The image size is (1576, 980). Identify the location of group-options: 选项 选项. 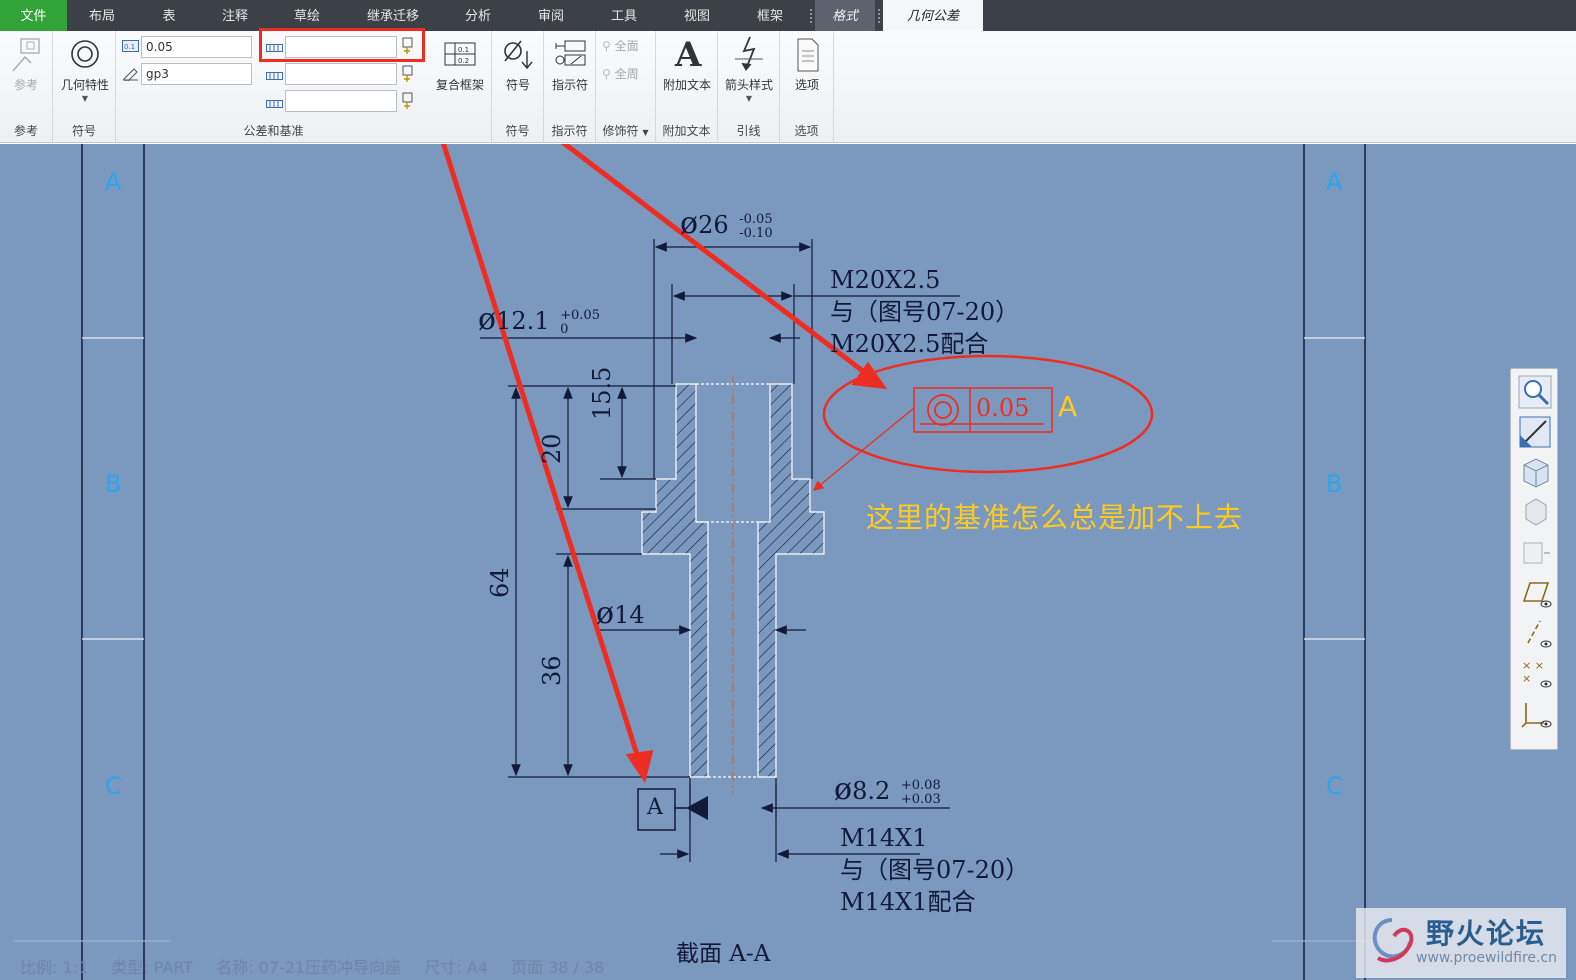
(807, 87).